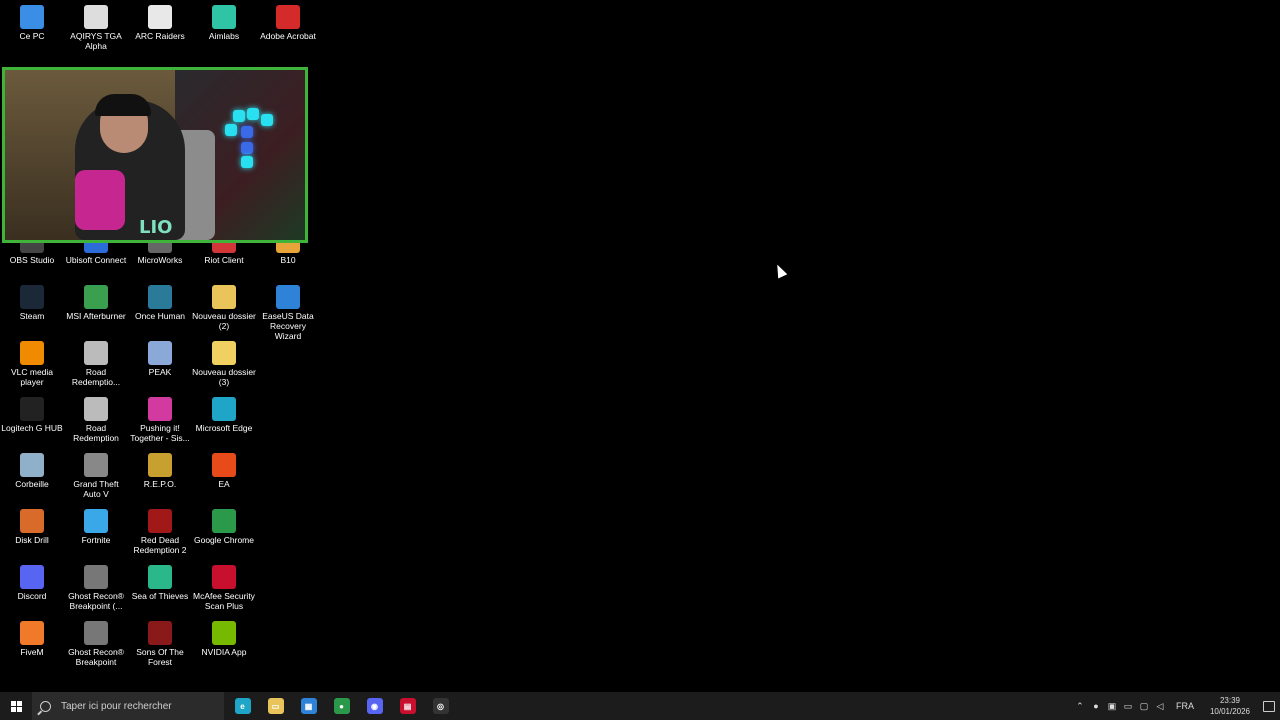  What do you see at coordinates (1144, 706) in the screenshot?
I see `display-icon: ▢` at bounding box center [1144, 706].